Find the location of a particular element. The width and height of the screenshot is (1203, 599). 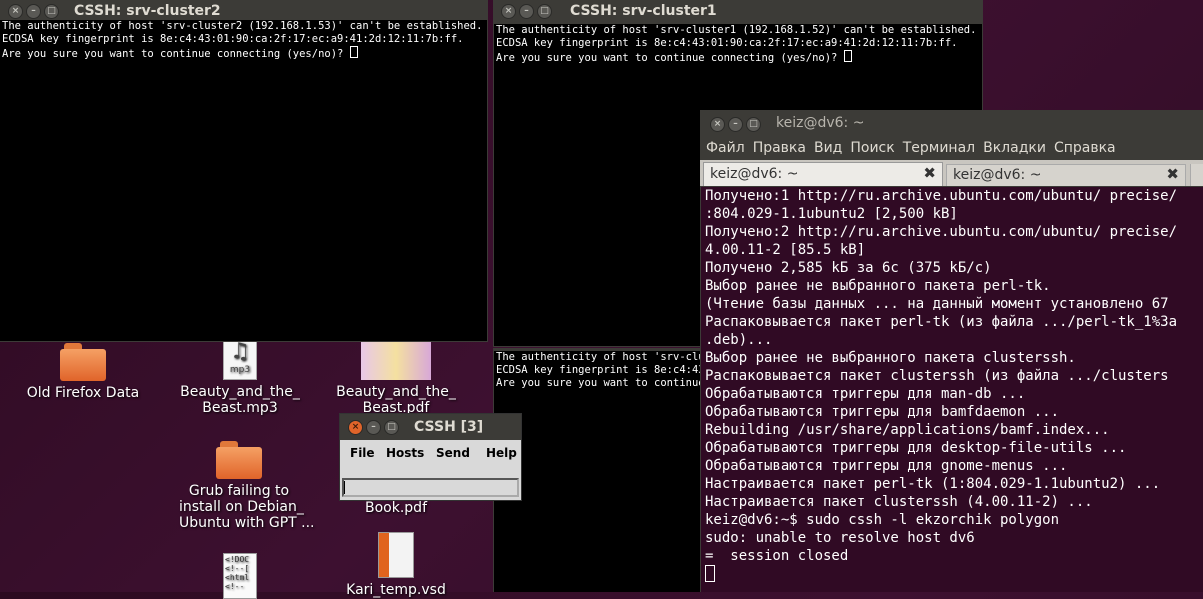

desktop-icon-old-firefox-data: Old Firefox Data is located at coordinates (83, 372).